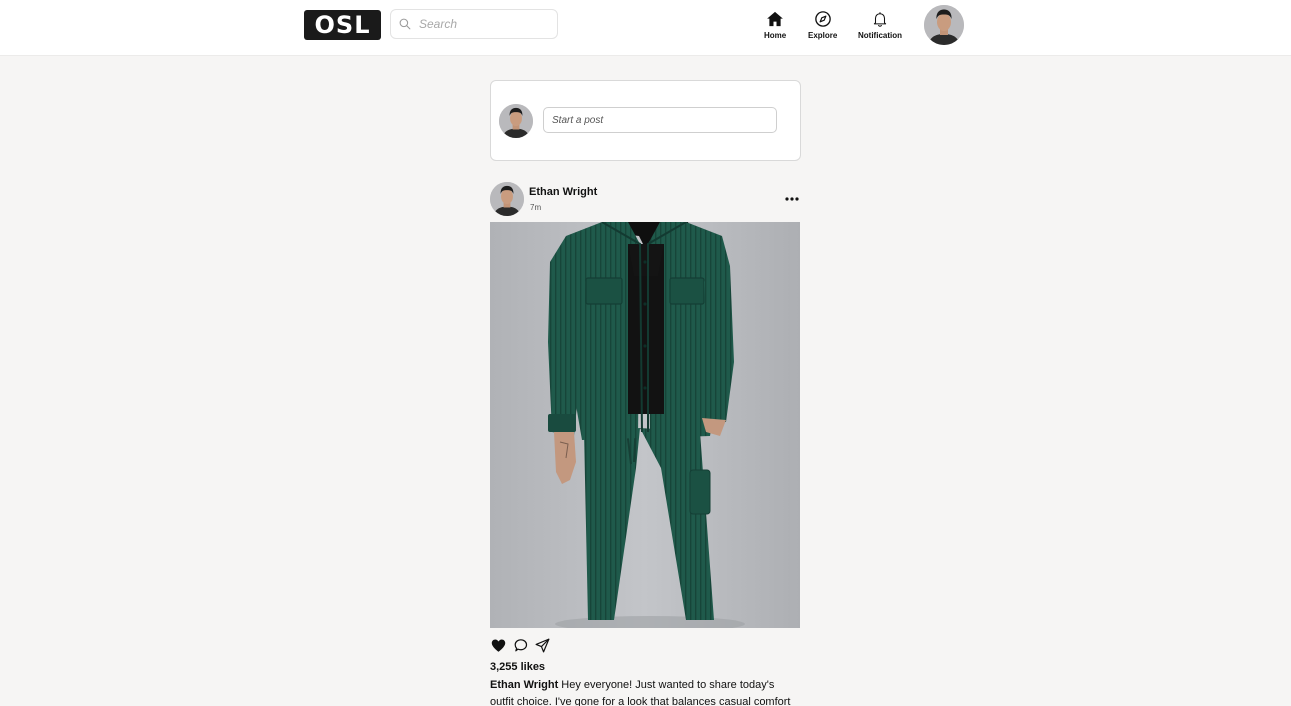 Image resolution: width=1291 pixels, height=706 pixels. I want to click on compass-icon, so click(822, 19).